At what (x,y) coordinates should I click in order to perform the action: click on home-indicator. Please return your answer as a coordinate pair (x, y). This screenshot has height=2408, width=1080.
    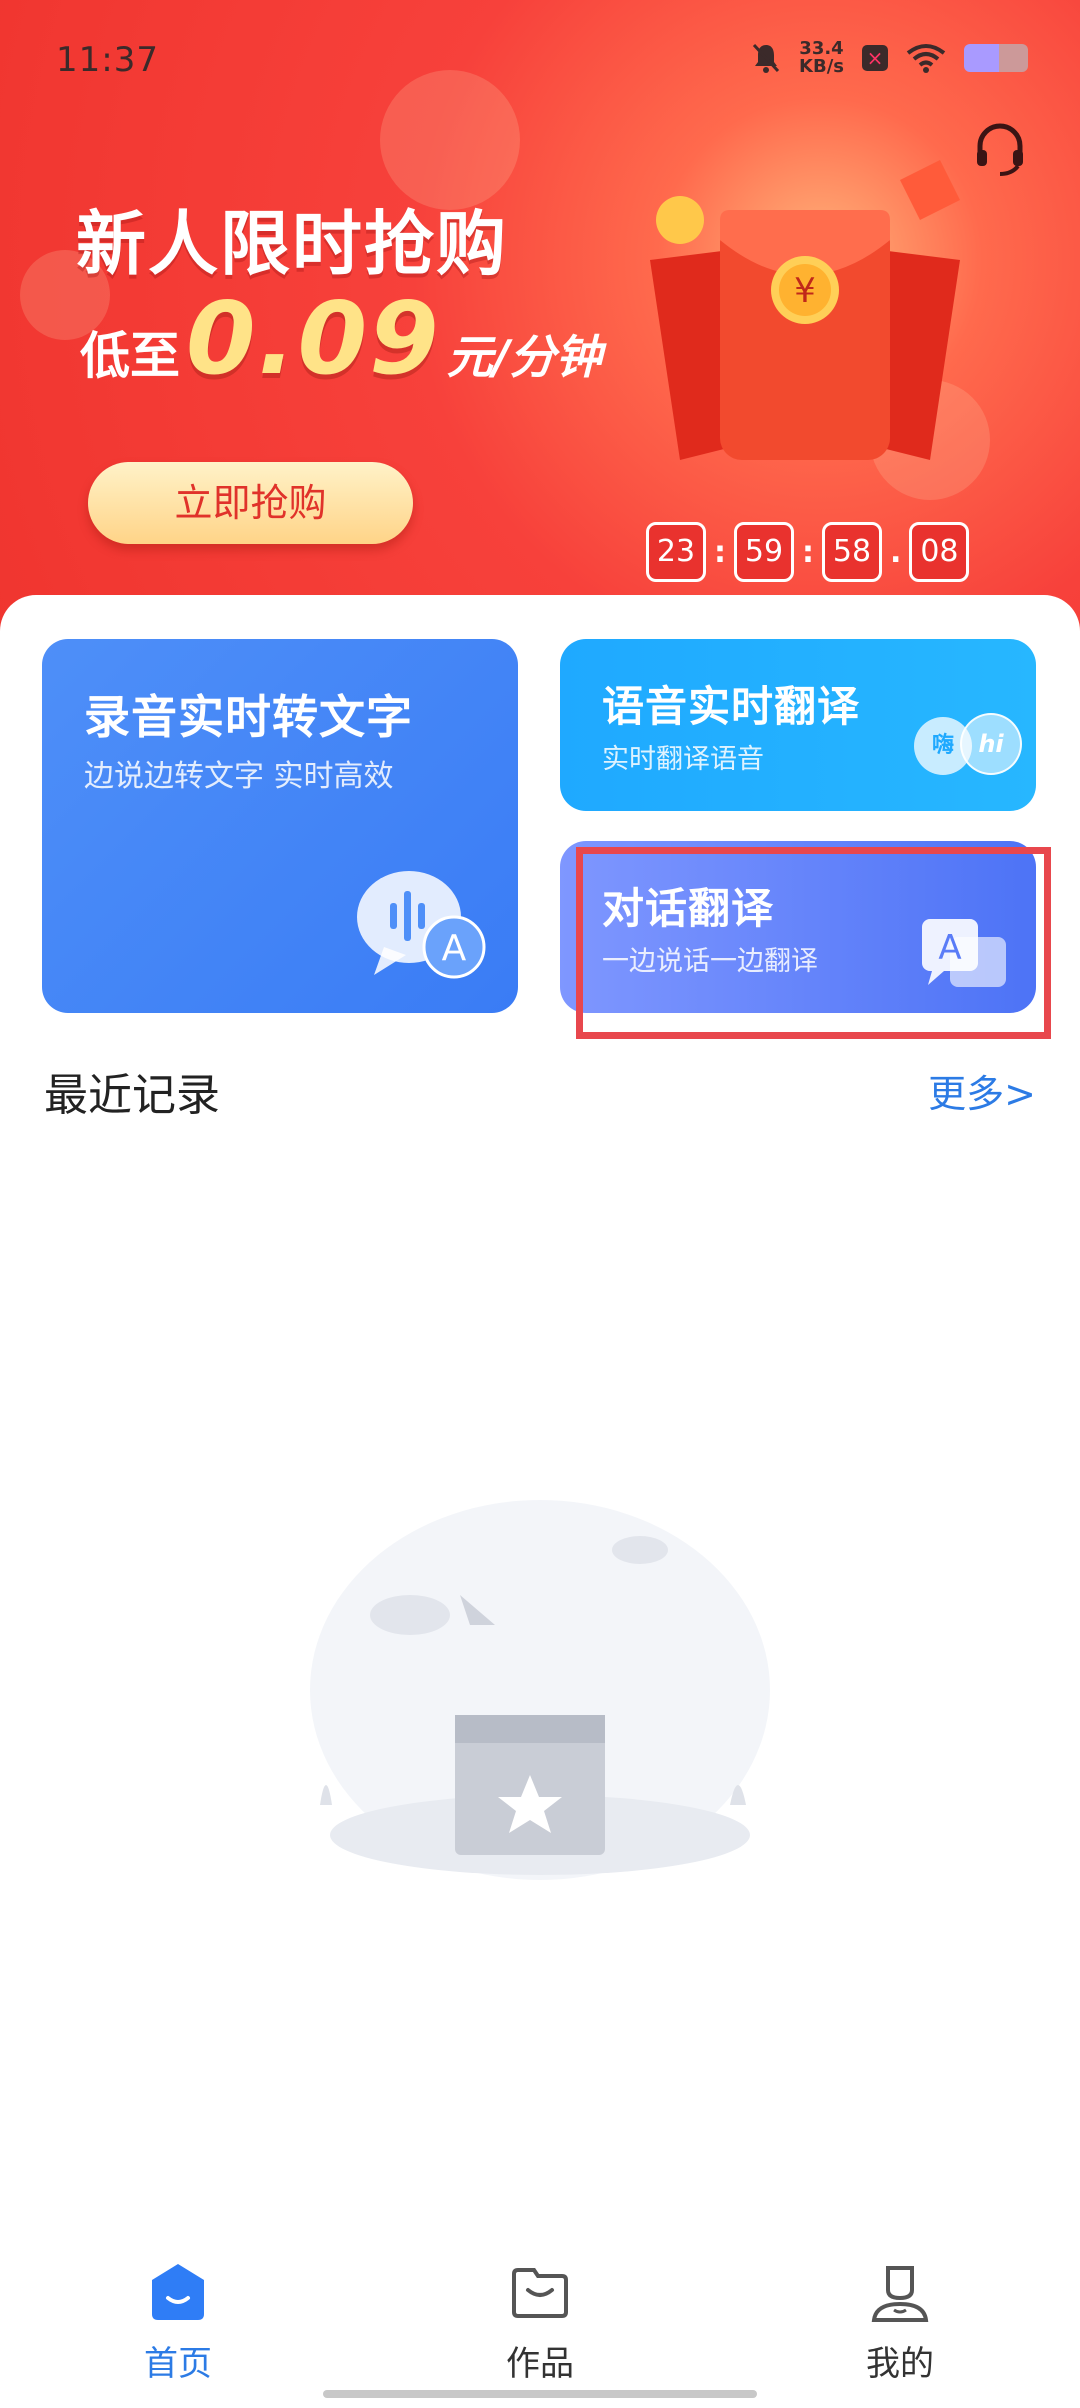
    Looking at the image, I should click on (540, 2394).